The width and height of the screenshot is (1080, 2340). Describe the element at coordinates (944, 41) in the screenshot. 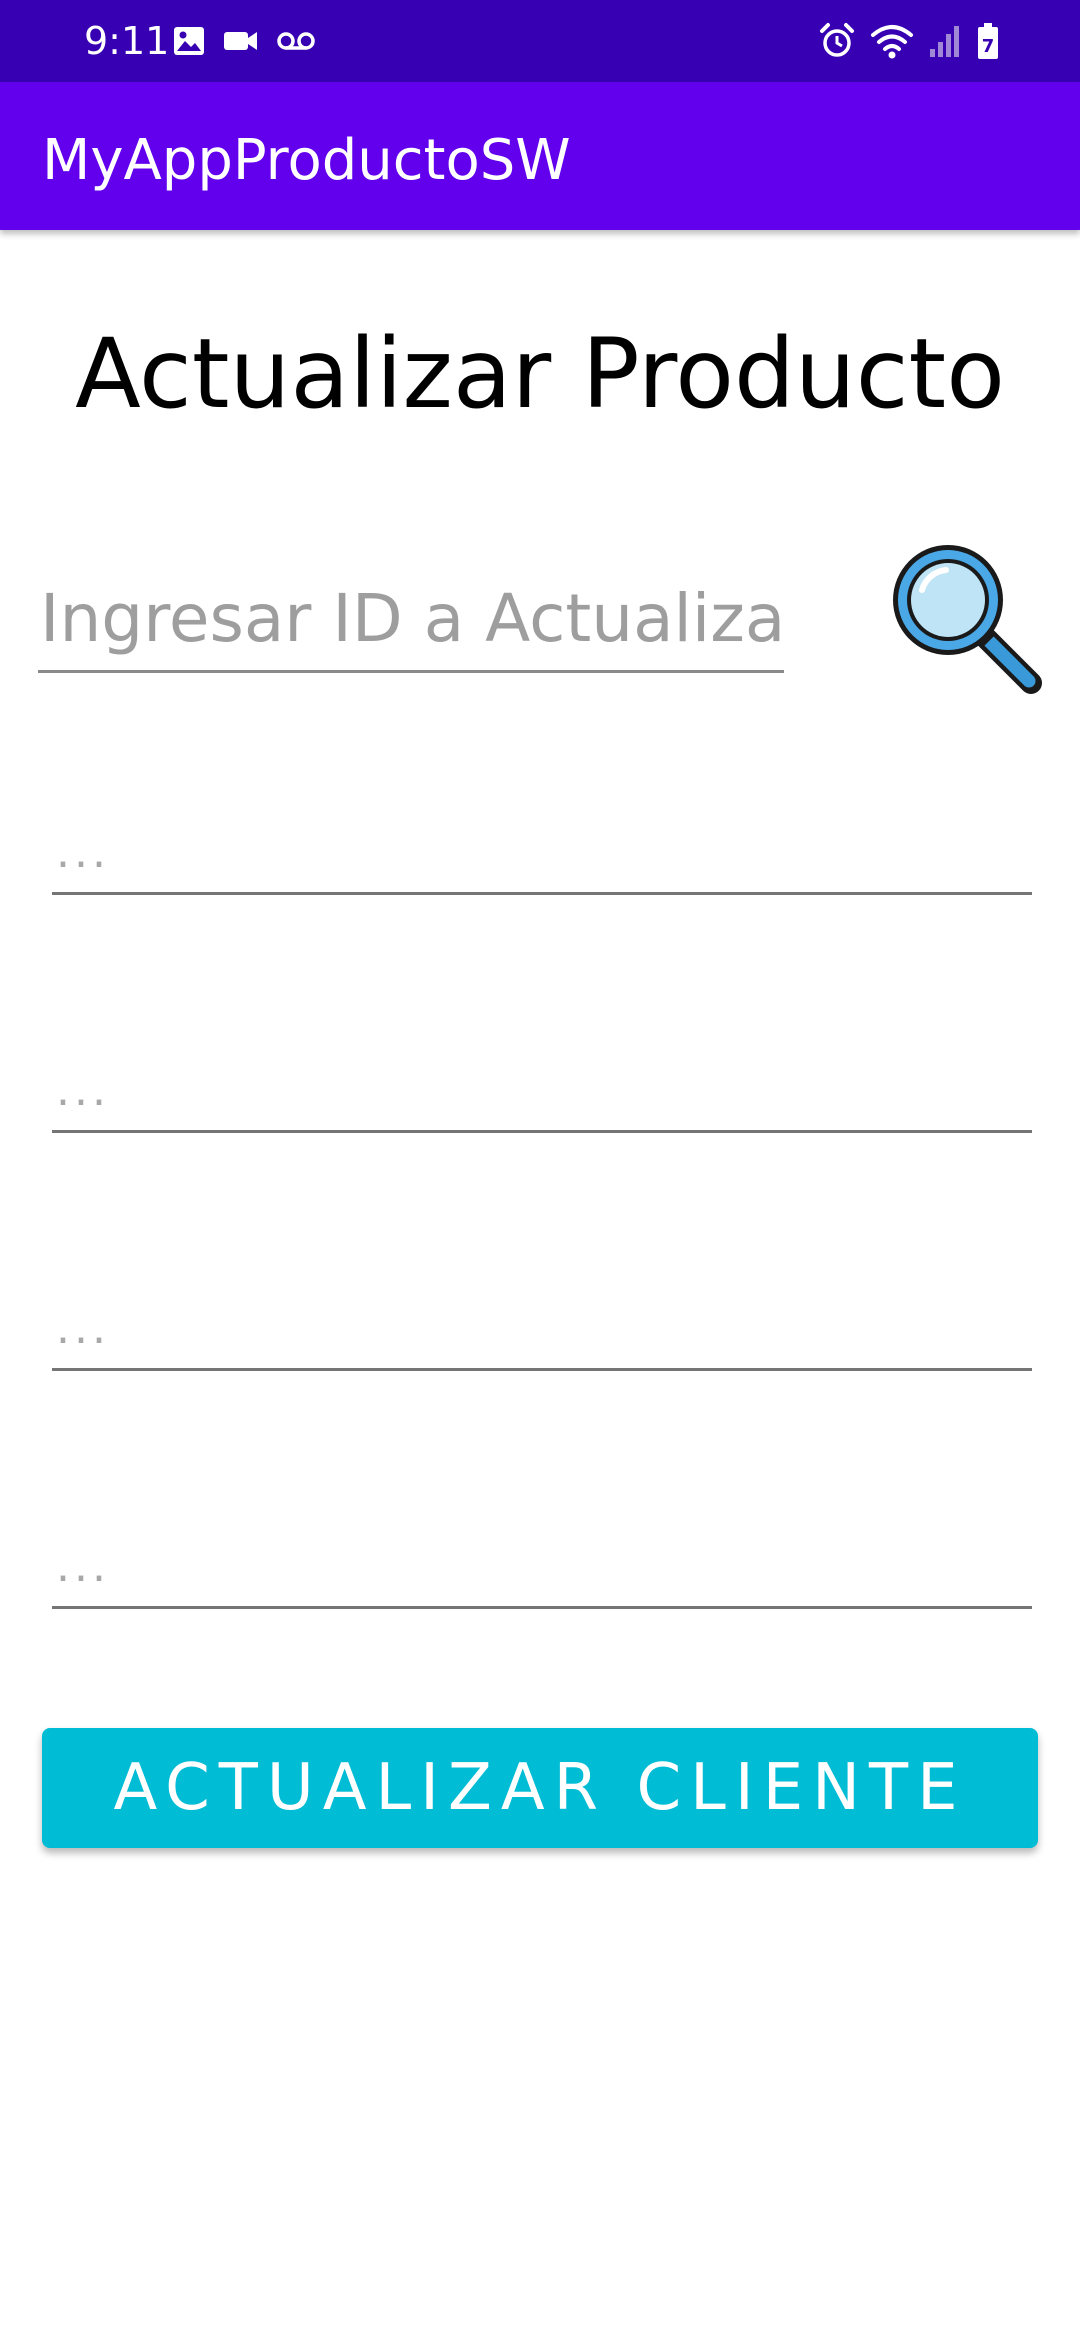

I see `signal-icon` at that location.